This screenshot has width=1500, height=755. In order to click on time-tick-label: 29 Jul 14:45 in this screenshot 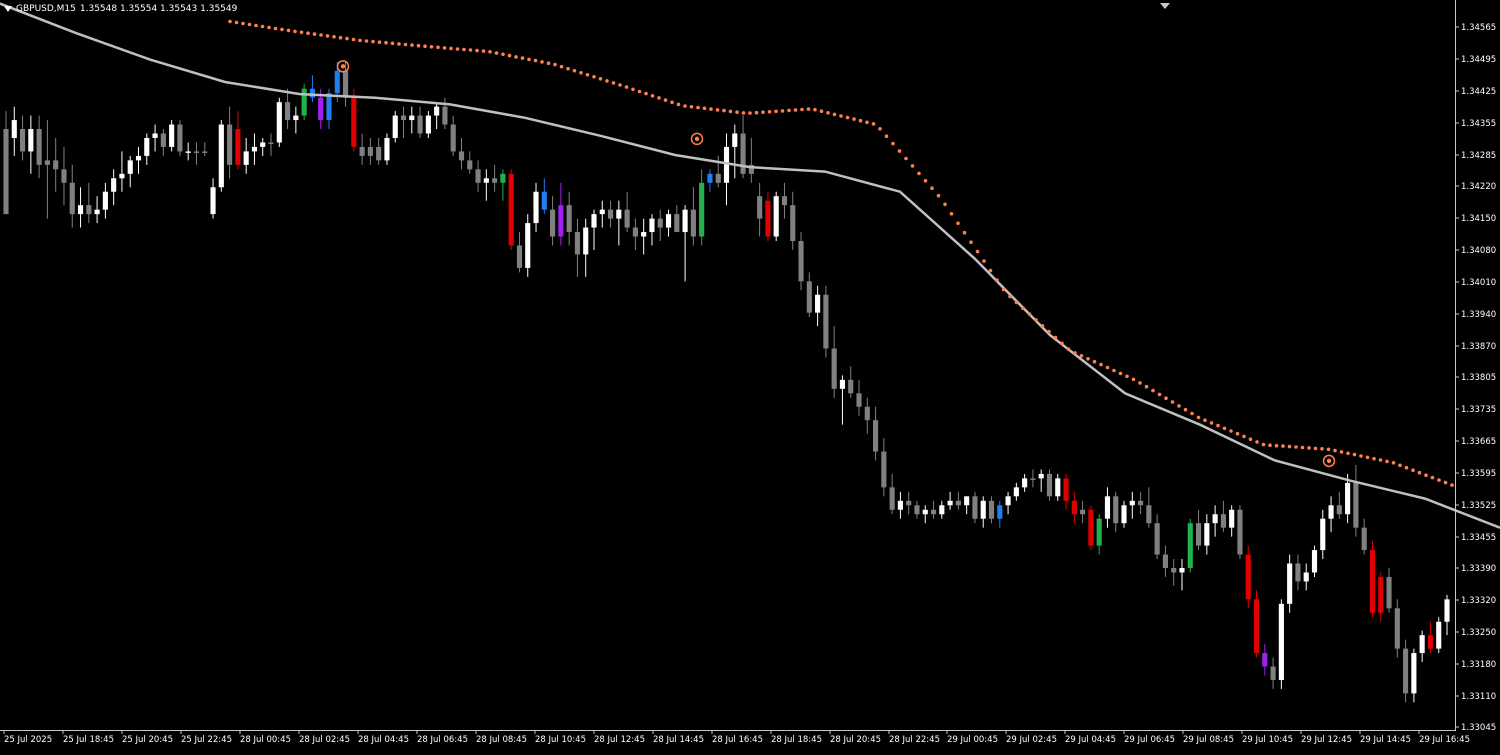, I will do `click(1385, 740)`.